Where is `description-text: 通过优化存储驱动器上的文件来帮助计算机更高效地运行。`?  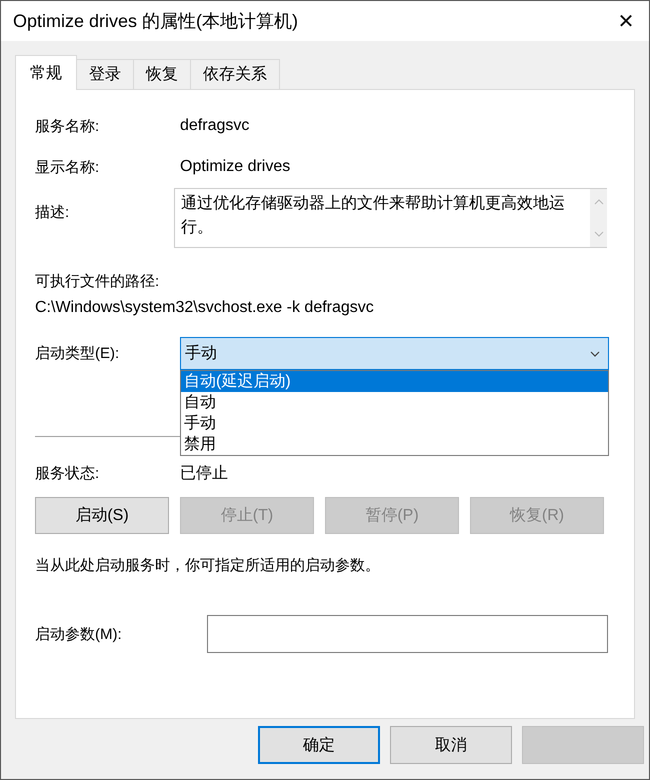
description-text: 通过优化存储驱动器上的文件来帮助计算机更高效地运行。 is located at coordinates (373, 216).